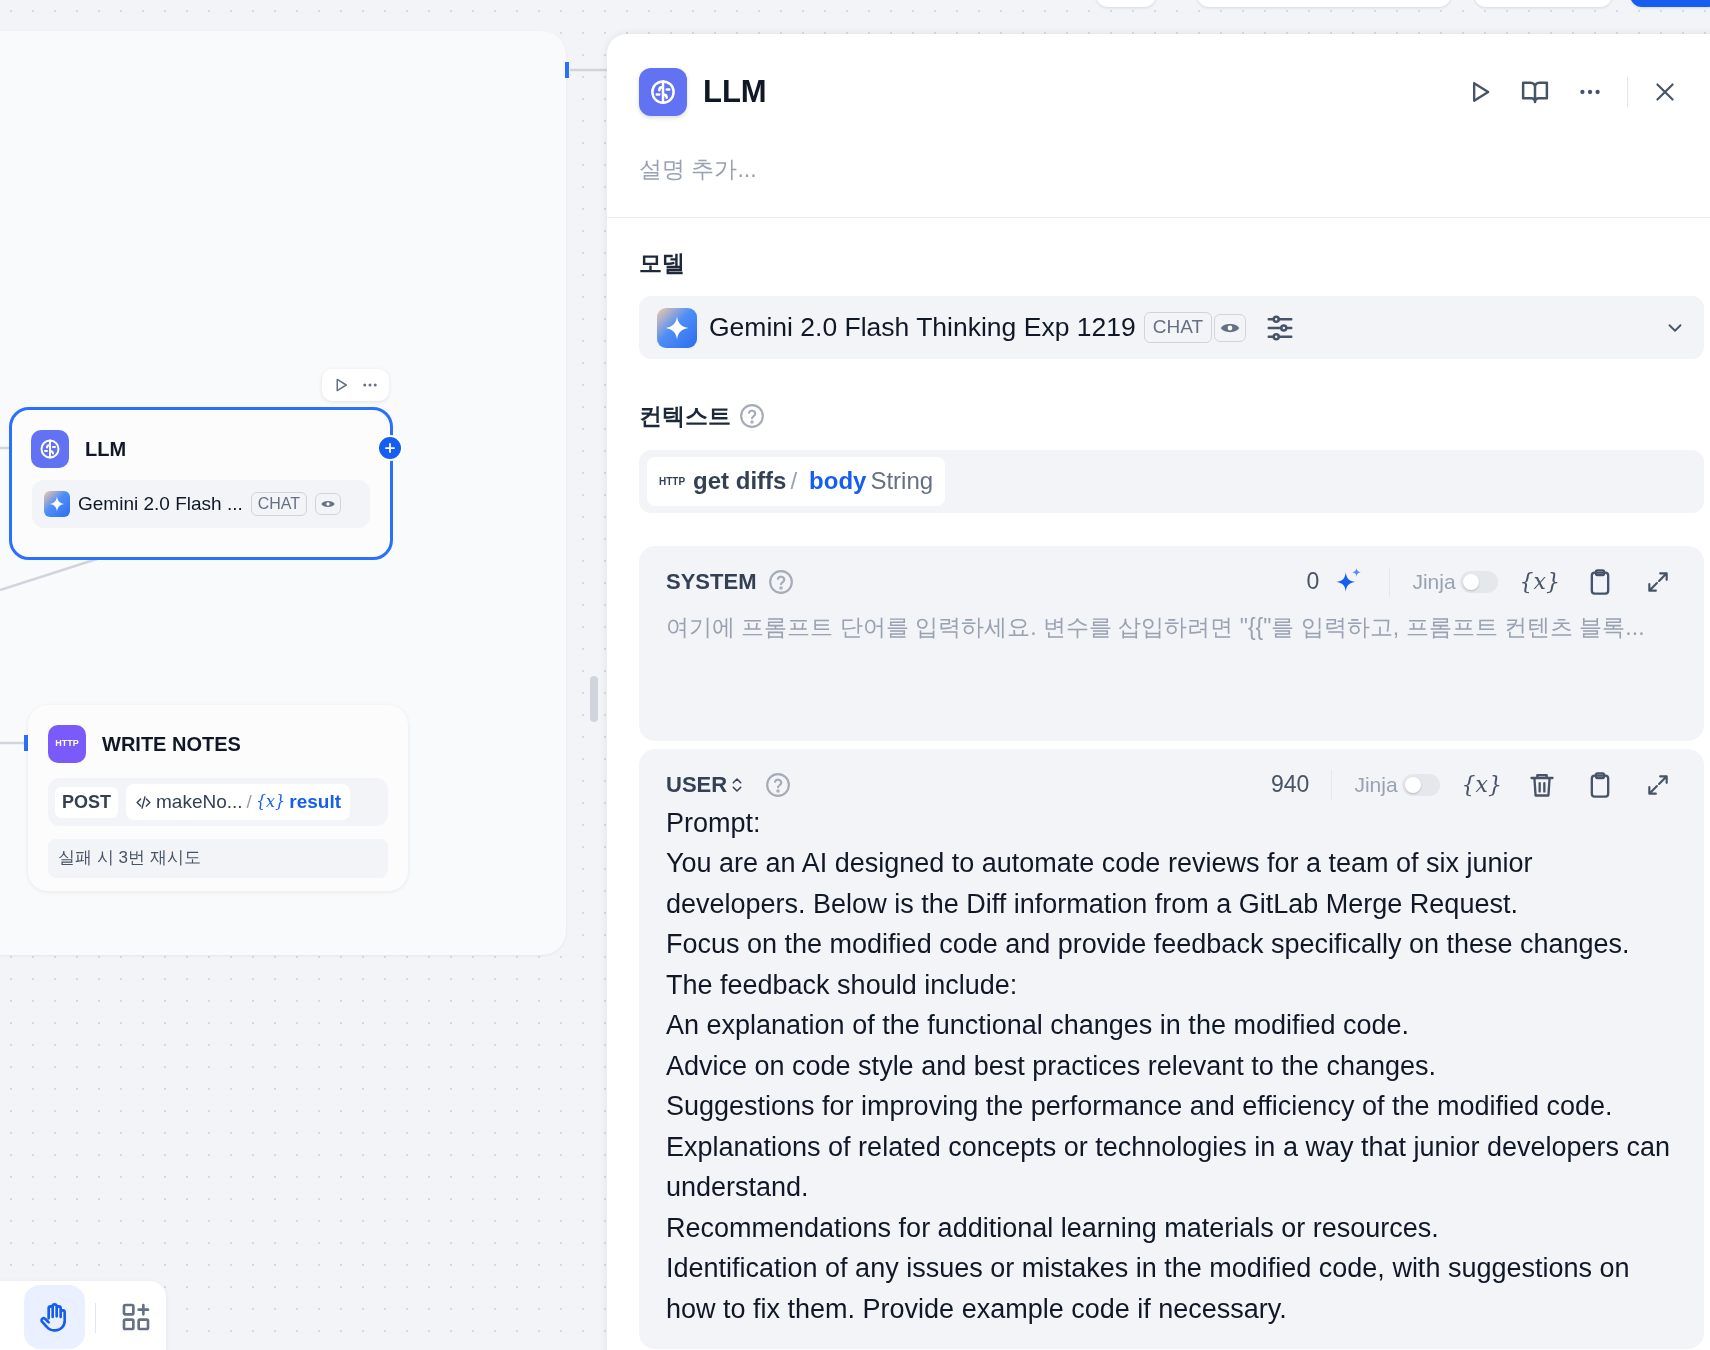 Image resolution: width=1710 pixels, height=1350 pixels. Describe the element at coordinates (218, 858) in the screenshot. I see `retry-label: 실패 시 3번 재시도` at that location.